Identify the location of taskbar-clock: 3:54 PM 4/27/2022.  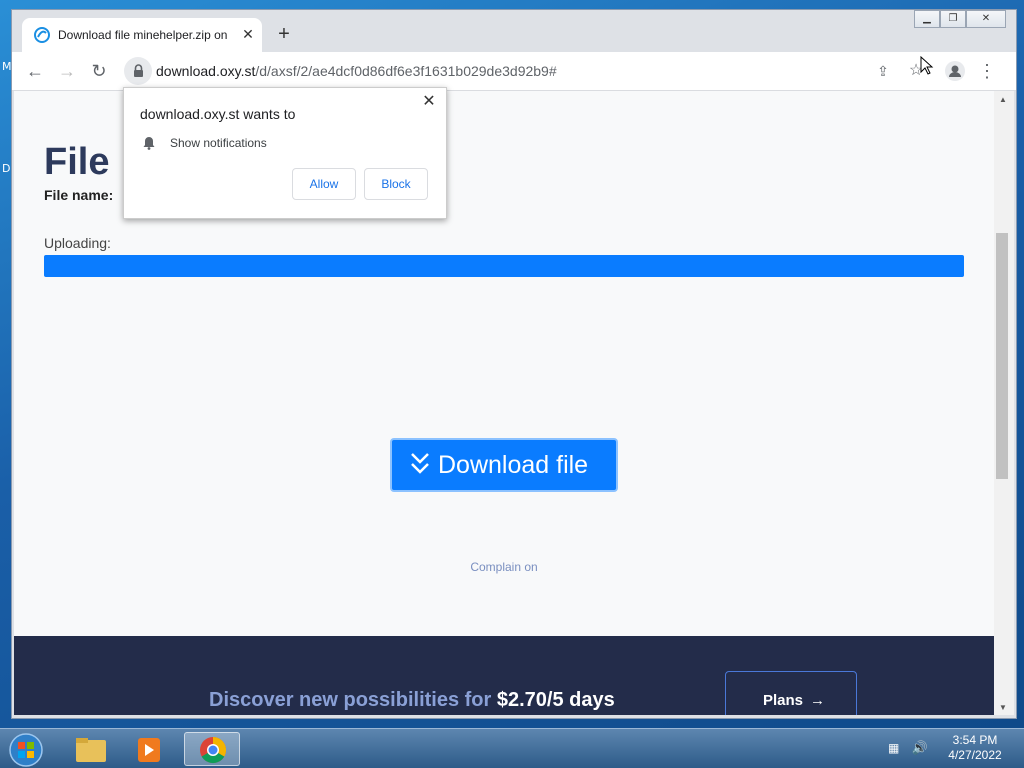
(975, 748).